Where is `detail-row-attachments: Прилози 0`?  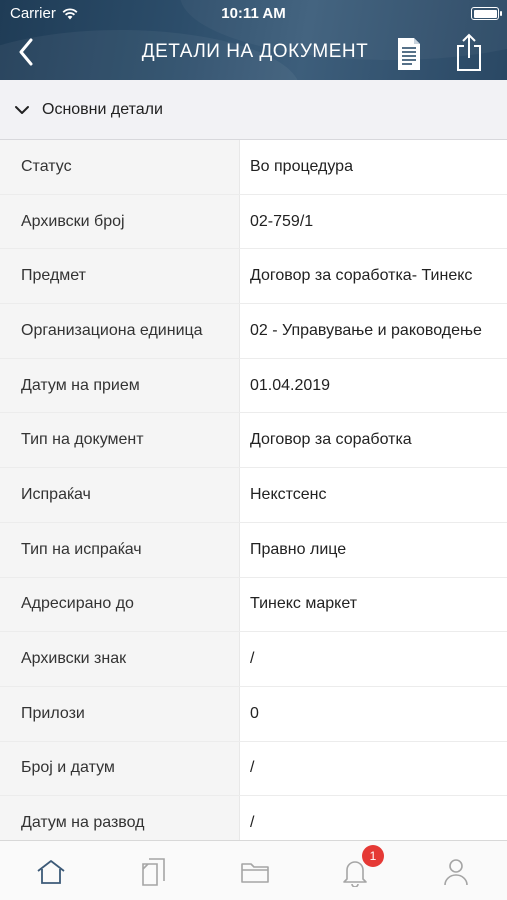 detail-row-attachments: Прилози 0 is located at coordinates (253, 714).